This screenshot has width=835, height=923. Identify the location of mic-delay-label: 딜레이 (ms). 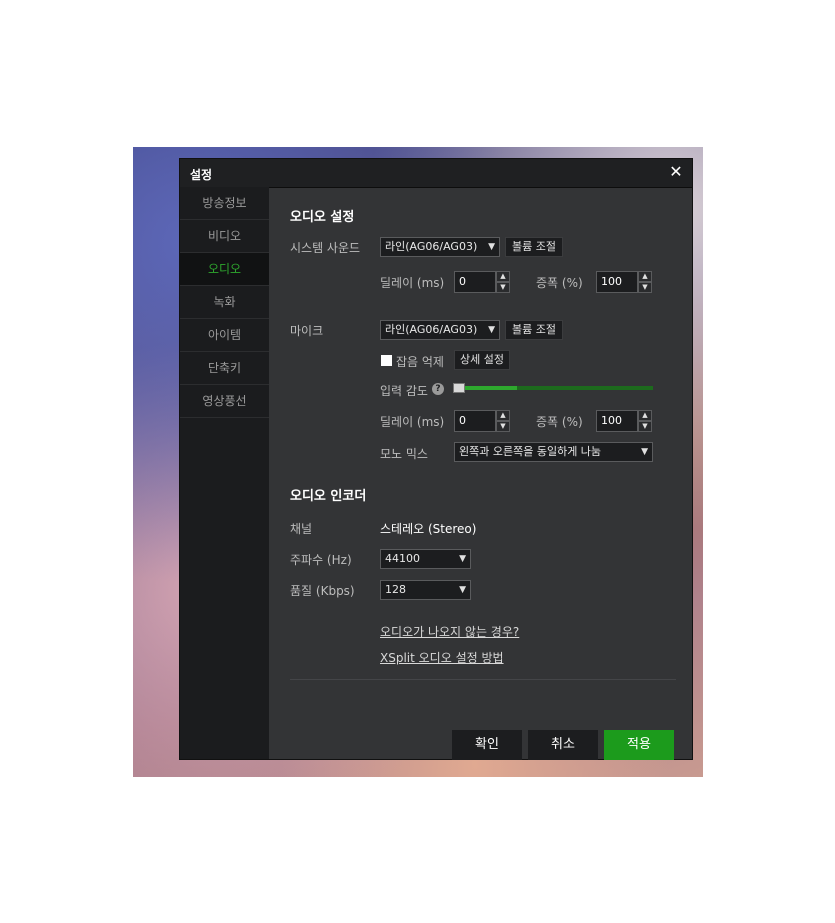
(412, 422).